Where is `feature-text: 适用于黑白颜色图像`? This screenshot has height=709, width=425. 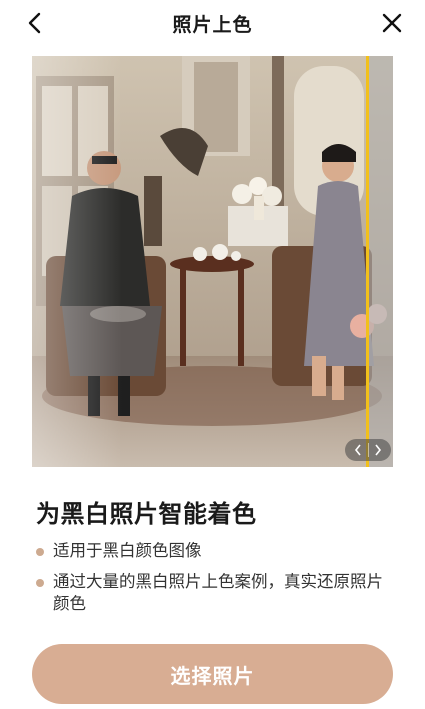 feature-text: 适用于黑白颜色图像 is located at coordinates (127, 550).